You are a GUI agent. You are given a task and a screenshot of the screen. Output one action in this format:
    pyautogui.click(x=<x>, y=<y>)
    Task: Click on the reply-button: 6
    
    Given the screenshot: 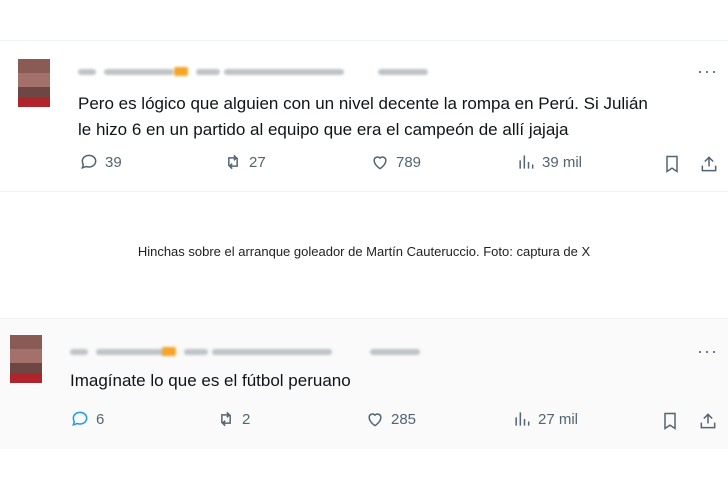 What is the action you would take?
    pyautogui.click(x=87, y=419)
    